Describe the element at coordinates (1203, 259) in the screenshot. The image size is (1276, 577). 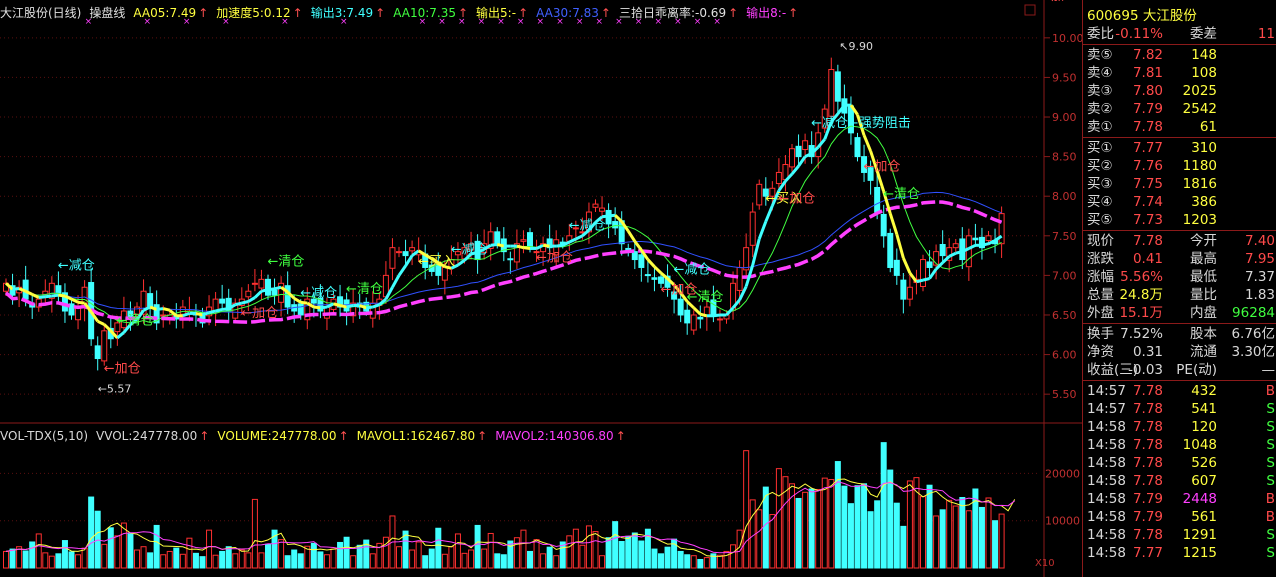
I see `stat-label: 最高` at that location.